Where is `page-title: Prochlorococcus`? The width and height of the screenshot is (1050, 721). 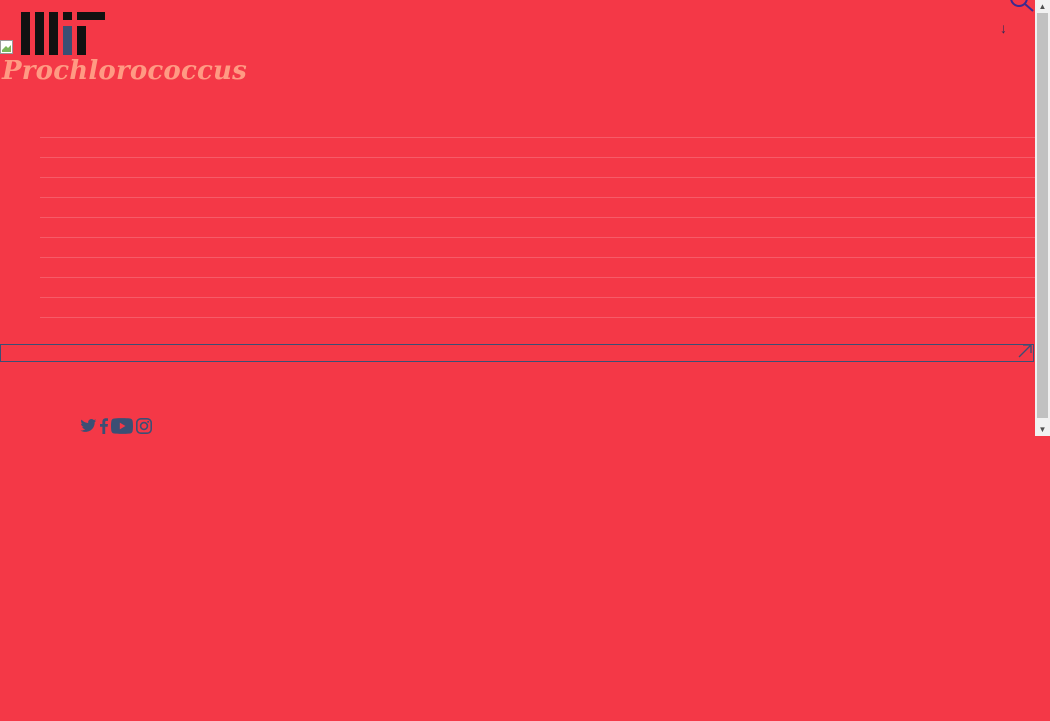
page-title: Prochlorococcus is located at coordinates (124, 71).